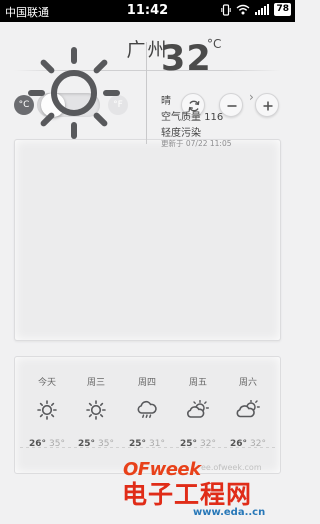  Describe the element at coordinates (214, 44) in the screenshot. I see `temperature-unit: °C` at that location.